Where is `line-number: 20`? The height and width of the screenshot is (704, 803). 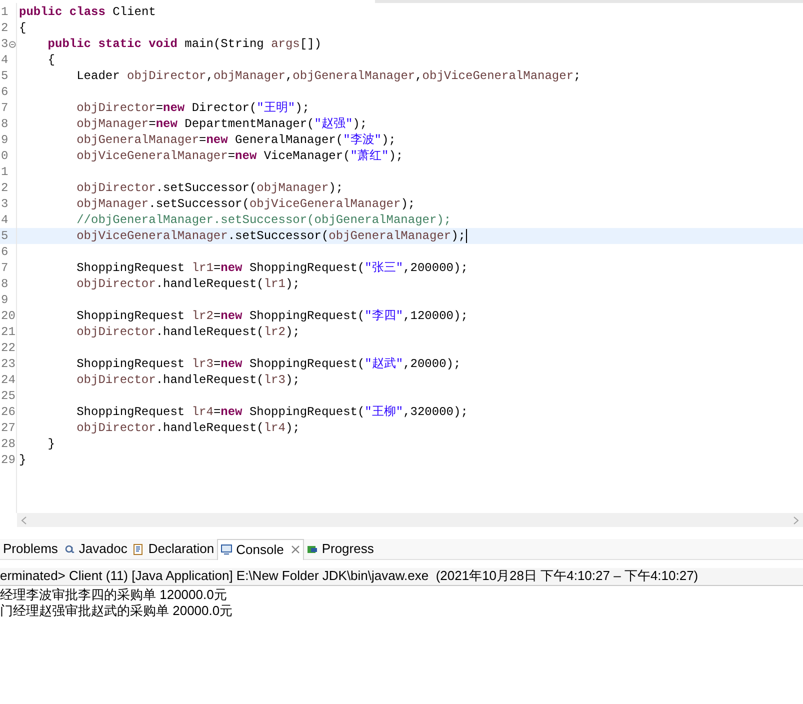
line-number: 20 is located at coordinates (8, 316).